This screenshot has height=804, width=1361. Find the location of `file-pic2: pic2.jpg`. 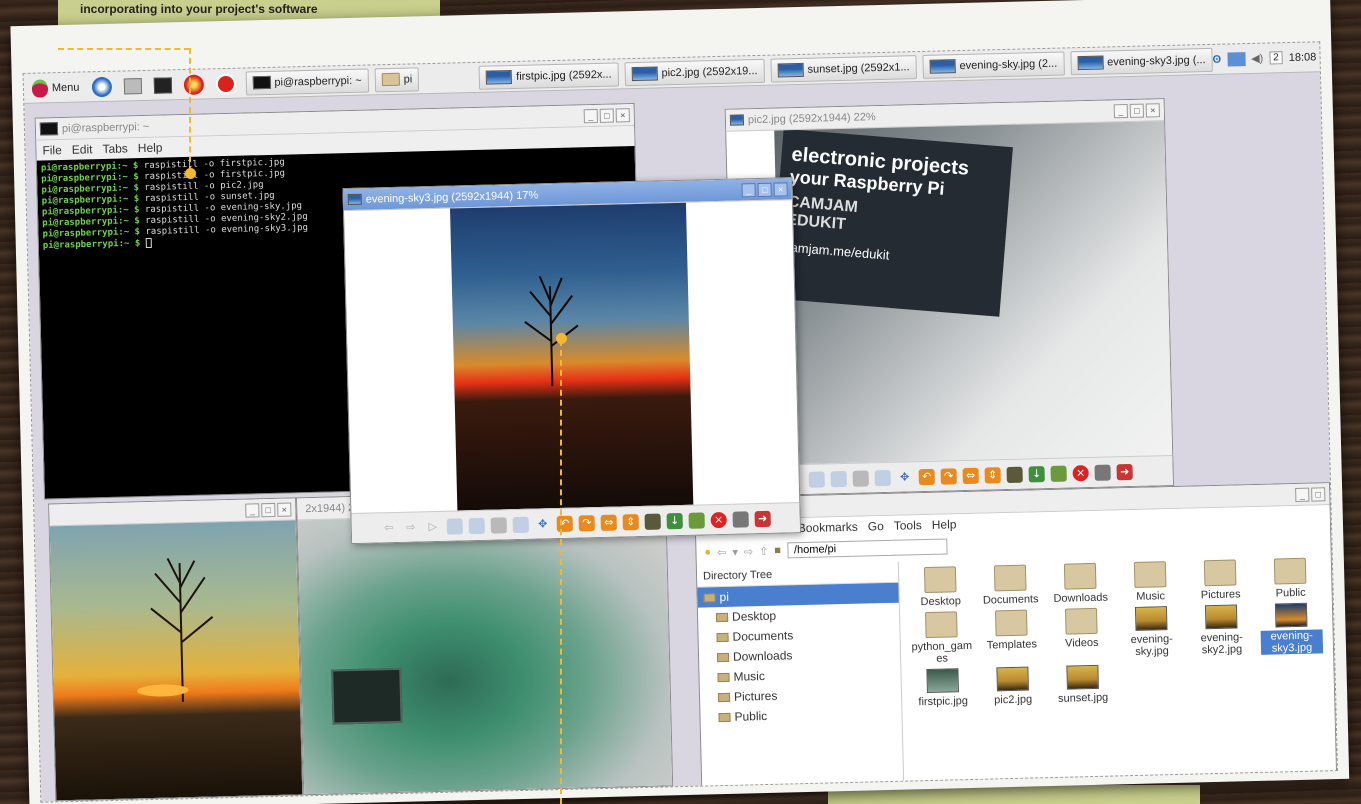

file-pic2: pic2.jpg is located at coordinates (1012, 686).